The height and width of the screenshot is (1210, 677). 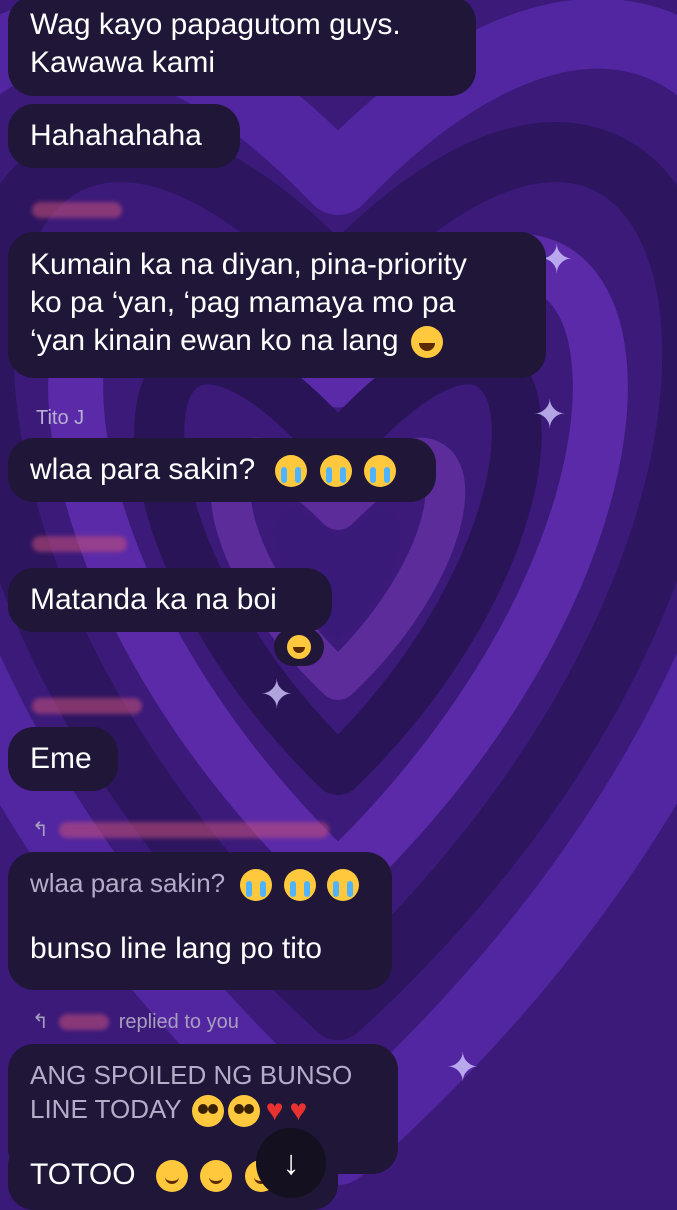 I want to click on message-text: Hahahahaha, so click(x=116, y=135).